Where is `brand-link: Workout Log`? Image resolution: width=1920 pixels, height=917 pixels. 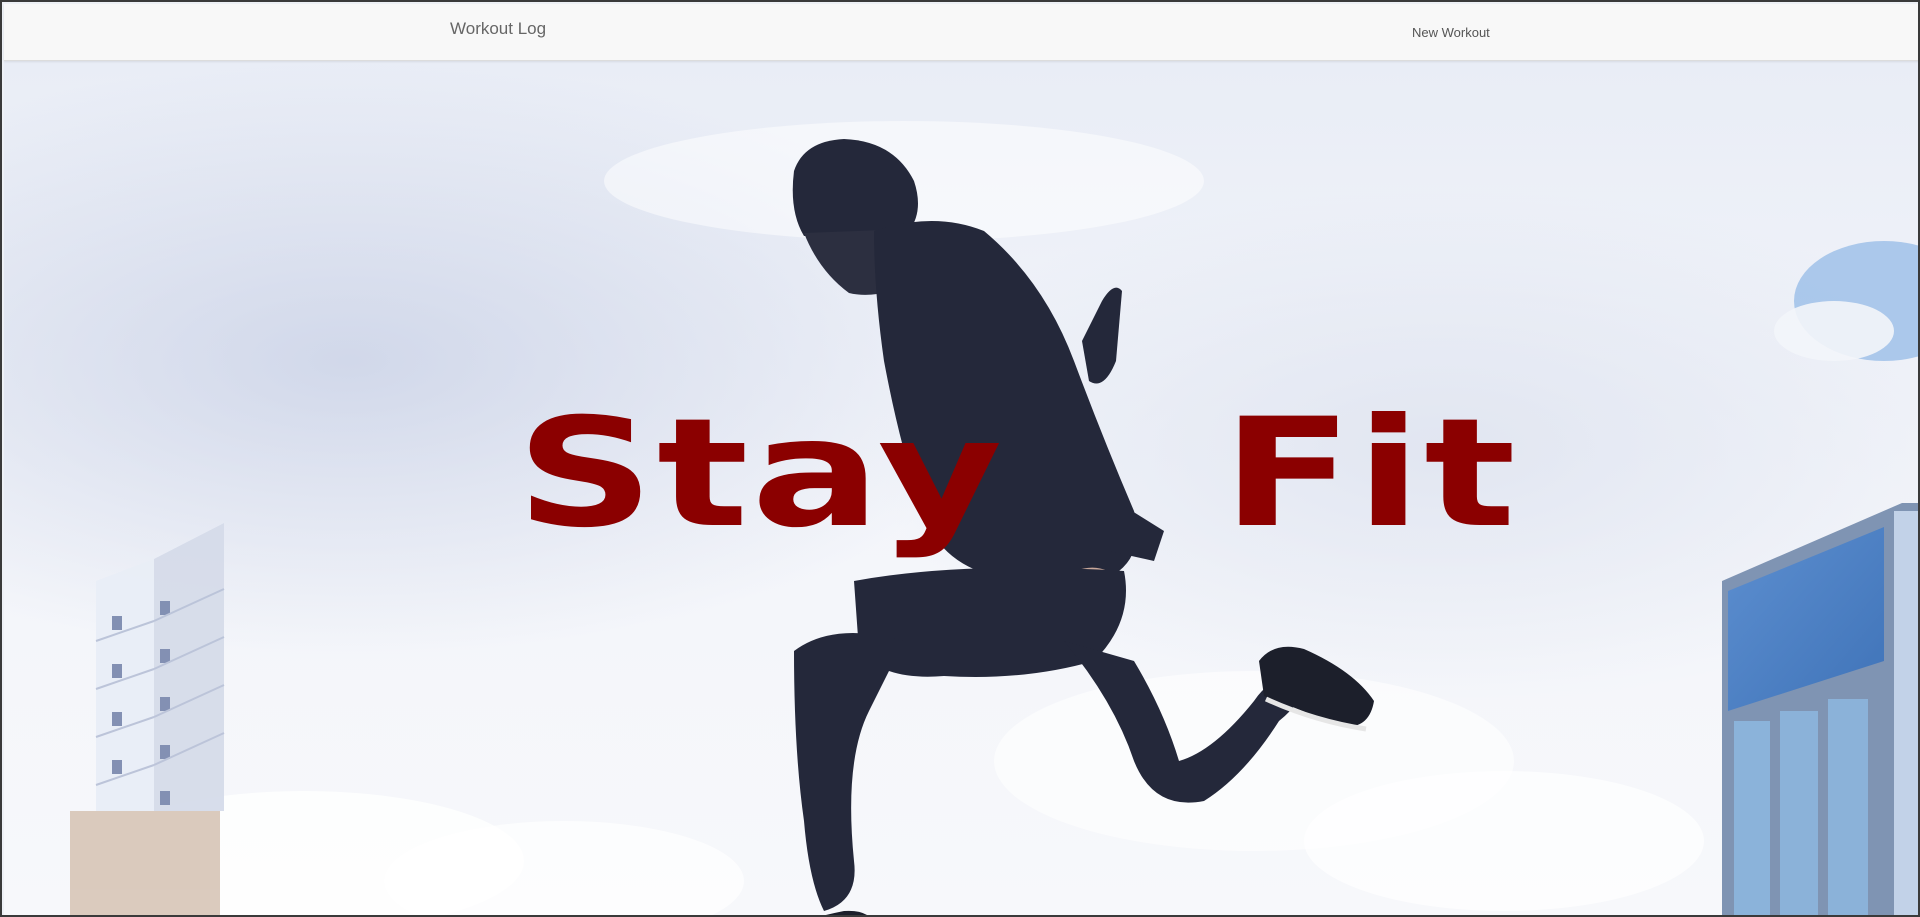 brand-link: Workout Log is located at coordinates (498, 29).